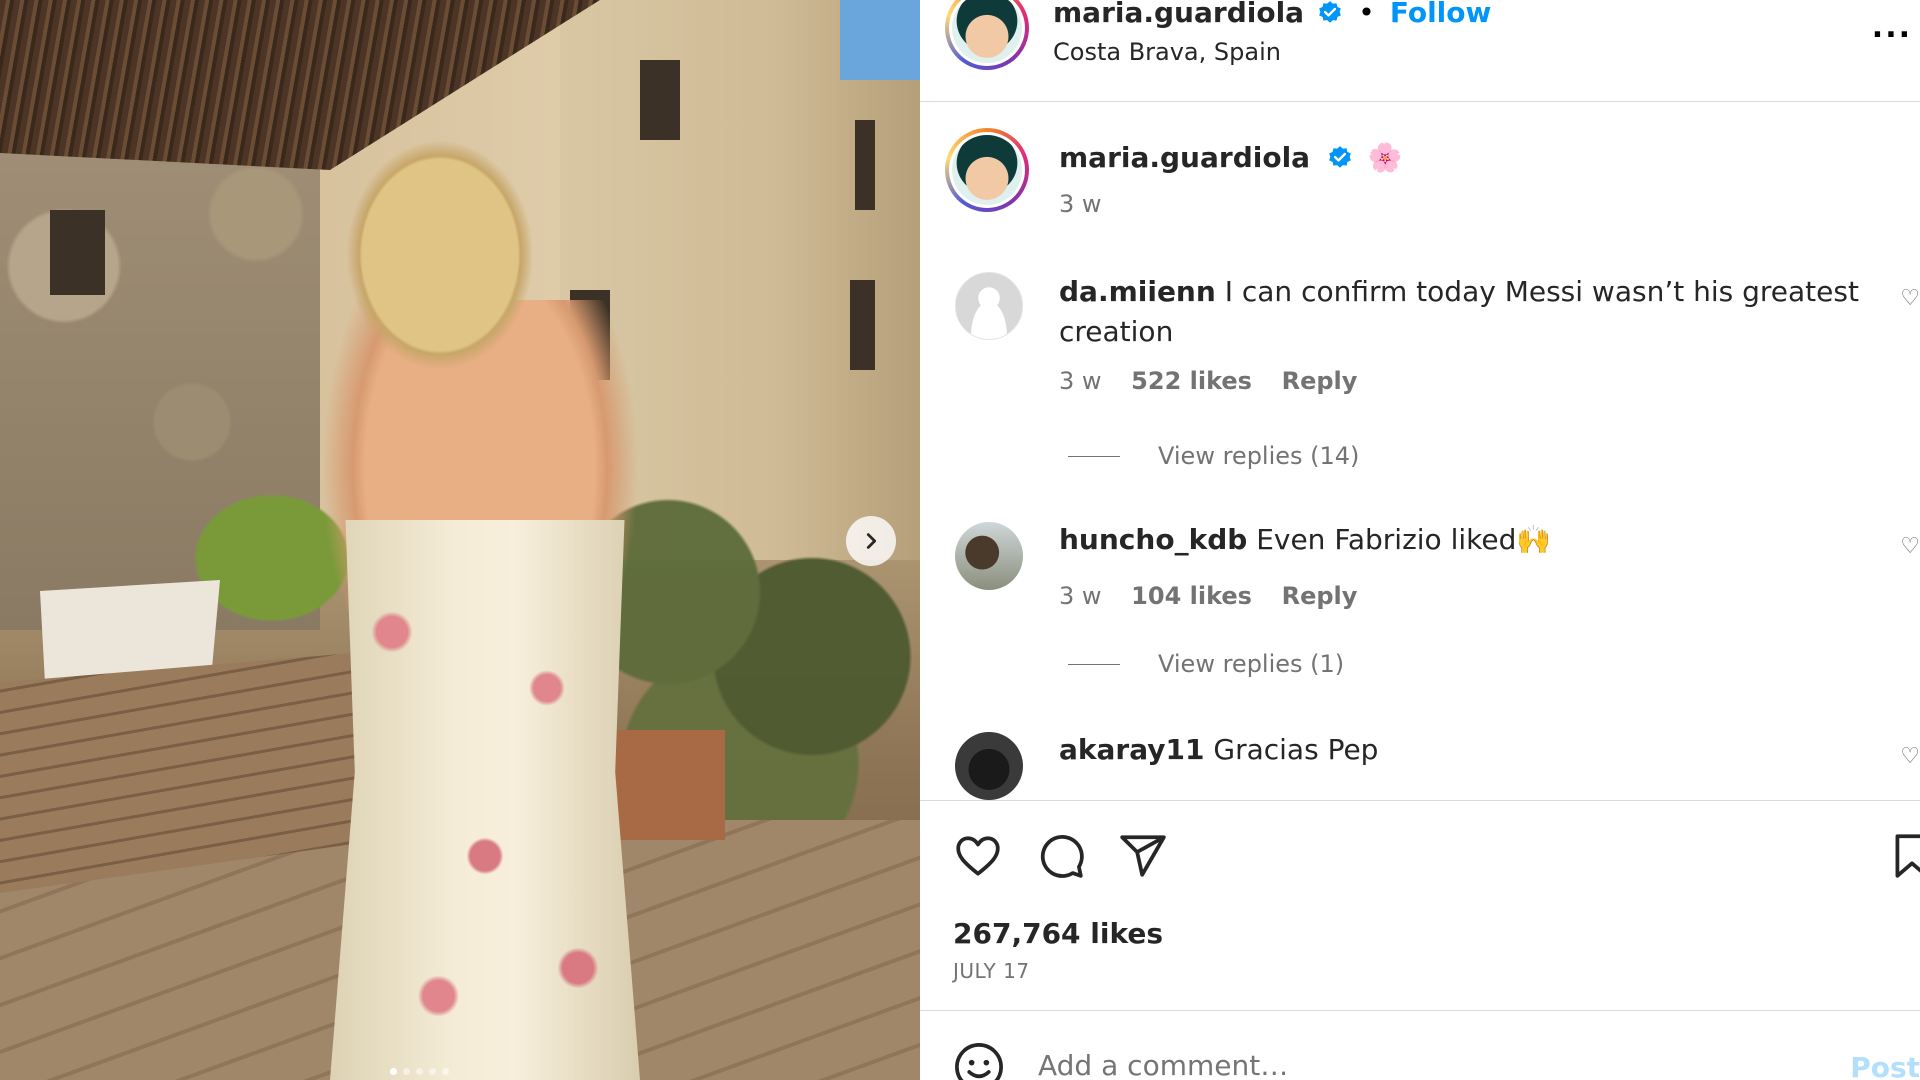 This screenshot has height=1080, width=1920. Describe the element at coordinates (1167, 52) in the screenshot. I see `post-location: Costa Brava, Spain` at that location.